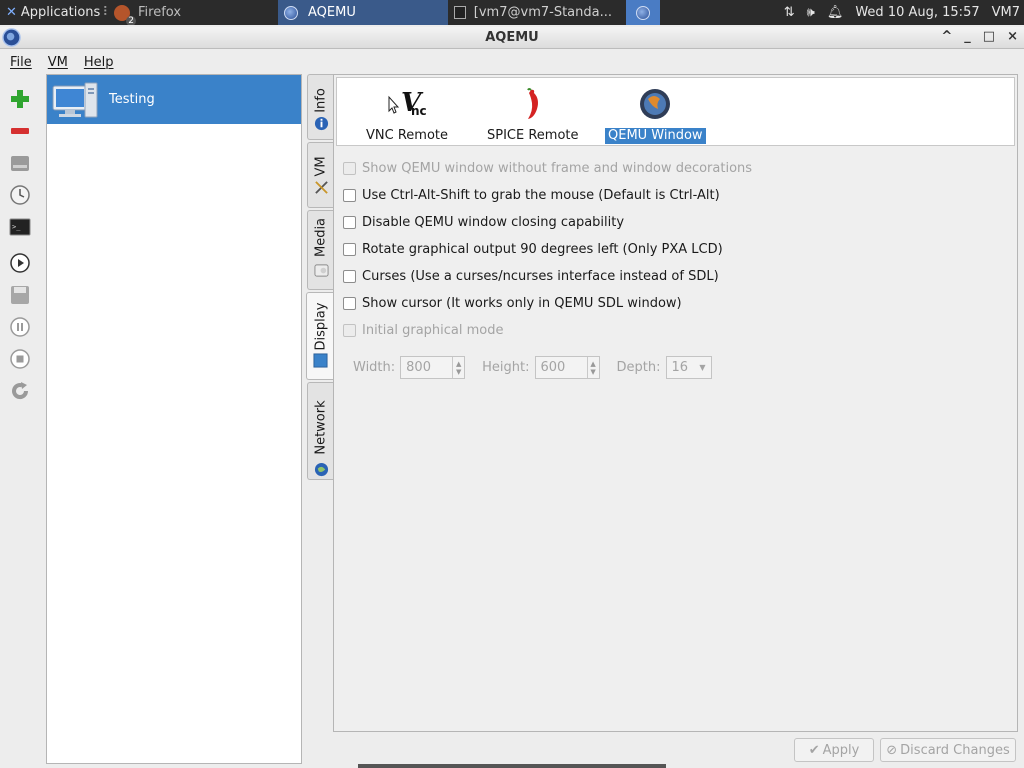 This screenshot has width=1024, height=768. Describe the element at coordinates (841, 750) in the screenshot. I see `apply-label: Apply` at that location.